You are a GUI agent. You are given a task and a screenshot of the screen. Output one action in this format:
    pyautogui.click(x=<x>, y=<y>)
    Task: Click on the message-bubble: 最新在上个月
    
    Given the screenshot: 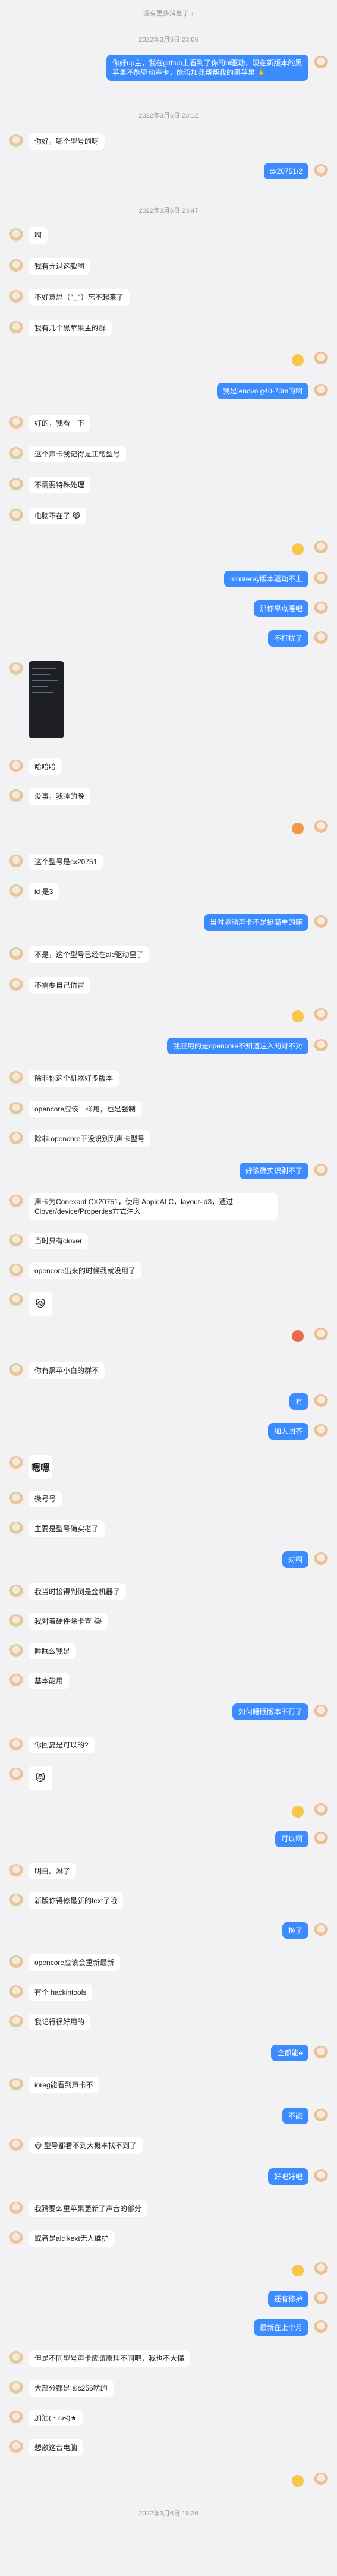 What is the action you would take?
    pyautogui.click(x=280, y=2327)
    